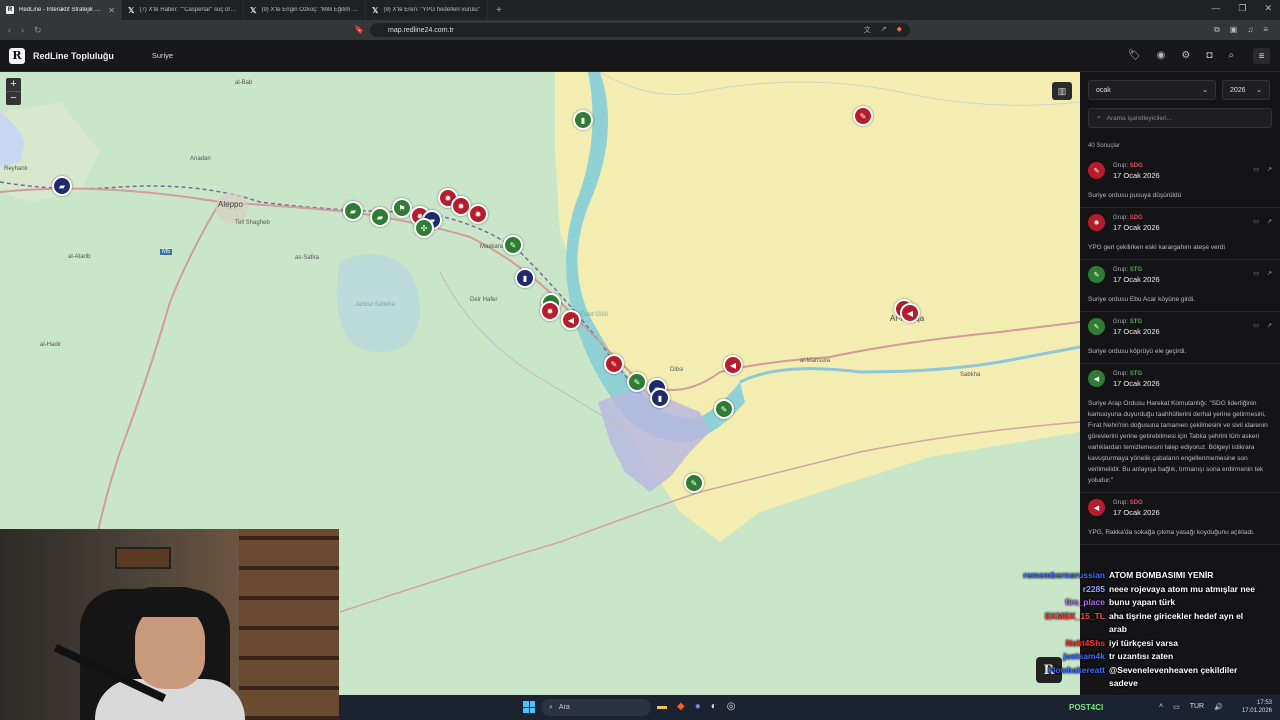 The height and width of the screenshot is (720, 1280). I want to click on close-window-icon: ✕, so click(1268, 8).